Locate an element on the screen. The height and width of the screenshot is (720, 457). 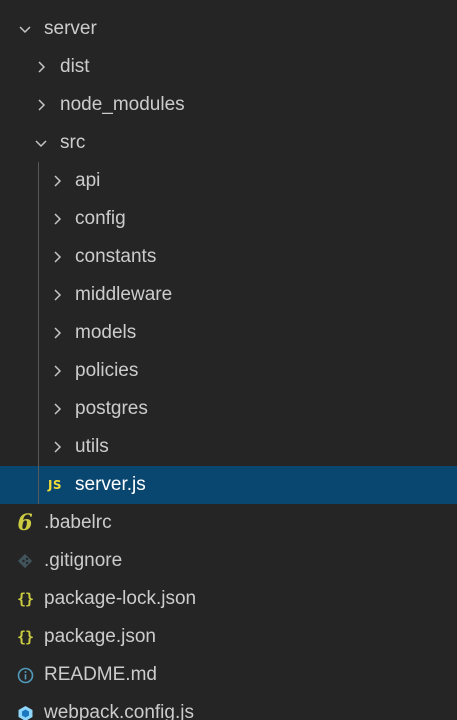
folder-label: middleware is located at coordinates (124, 294).